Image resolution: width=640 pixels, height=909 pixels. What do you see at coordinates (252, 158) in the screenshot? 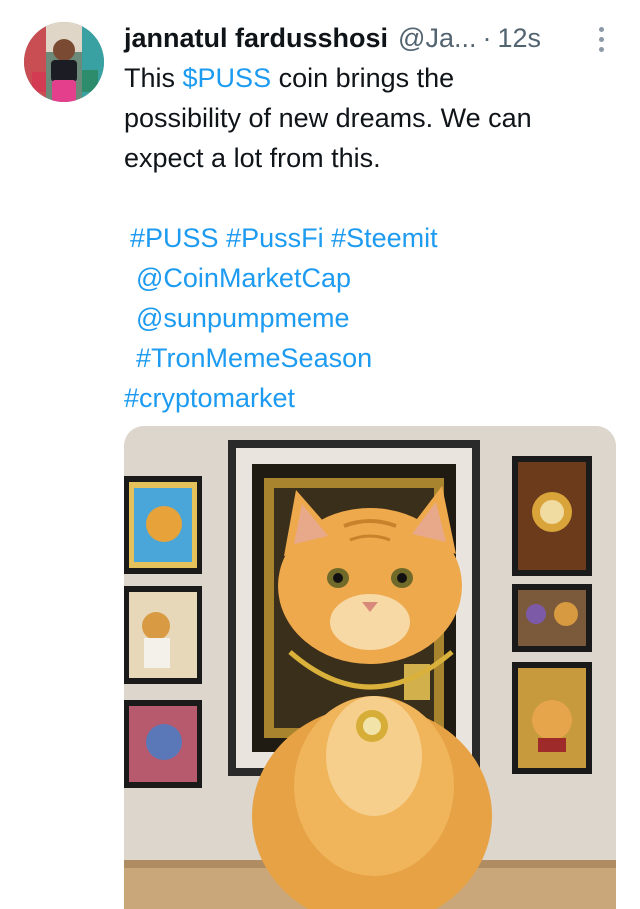
I see `tweet-line-3: expect a lot from this.` at bounding box center [252, 158].